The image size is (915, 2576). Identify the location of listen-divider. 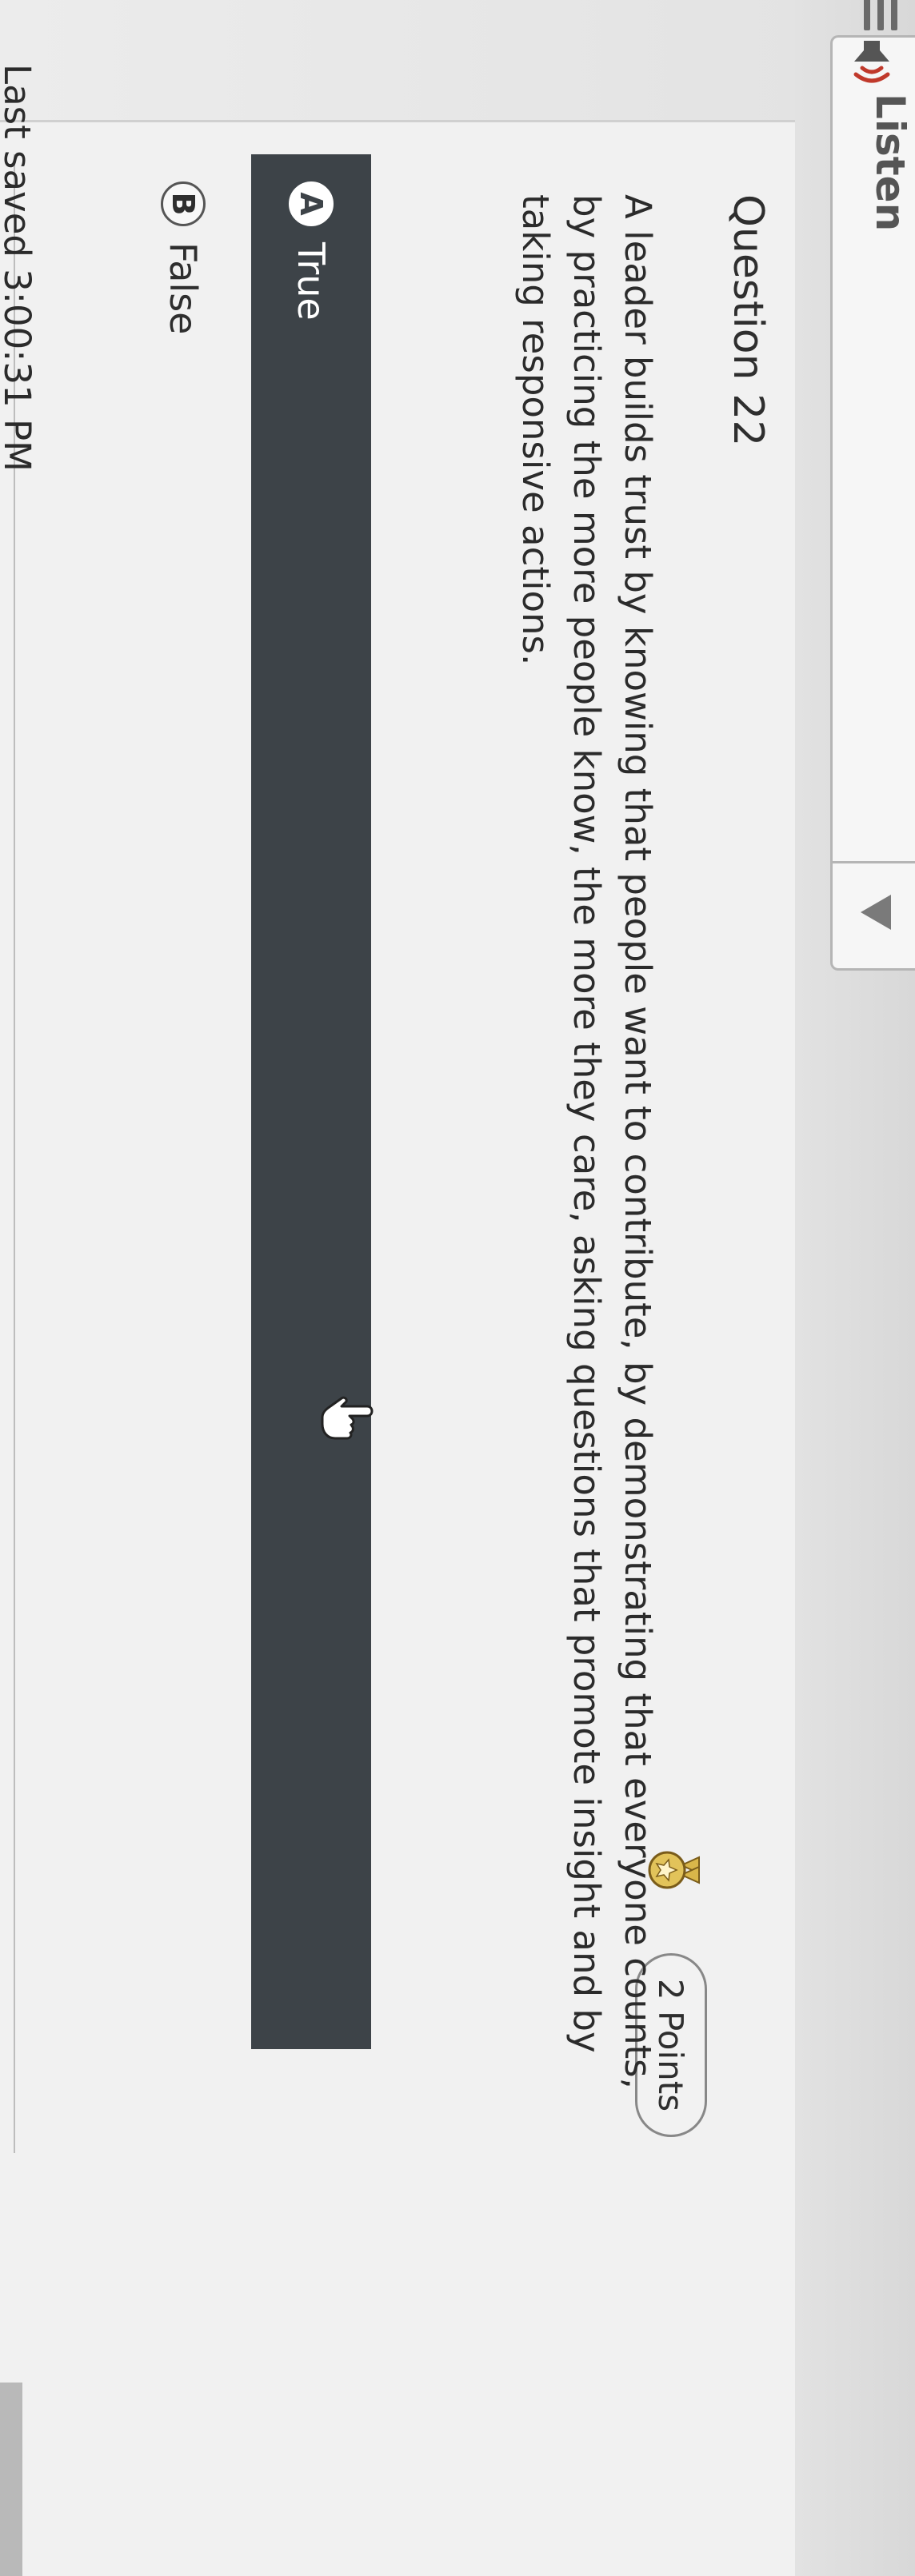
(874, 862).